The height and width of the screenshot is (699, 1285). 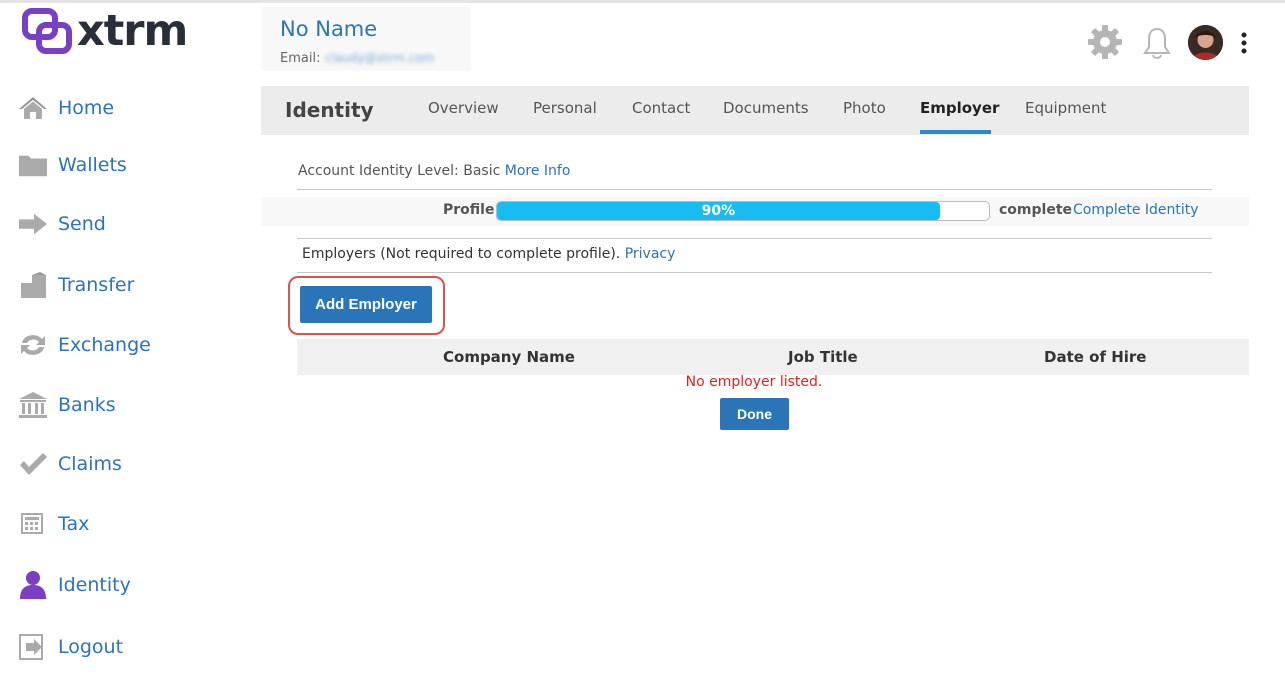 What do you see at coordinates (380, 58) in the screenshot?
I see `email-value: claudy@xtrm.com` at bounding box center [380, 58].